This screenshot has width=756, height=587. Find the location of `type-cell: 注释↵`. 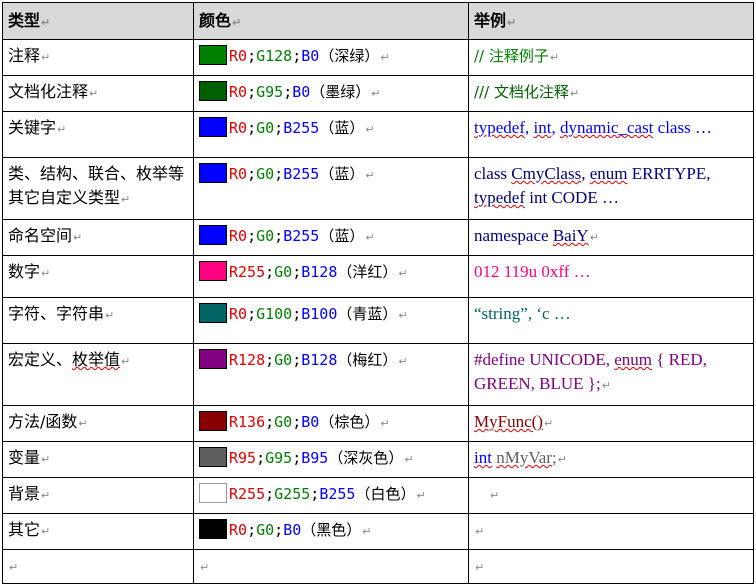

type-cell: 注释↵ is located at coordinates (98, 57).